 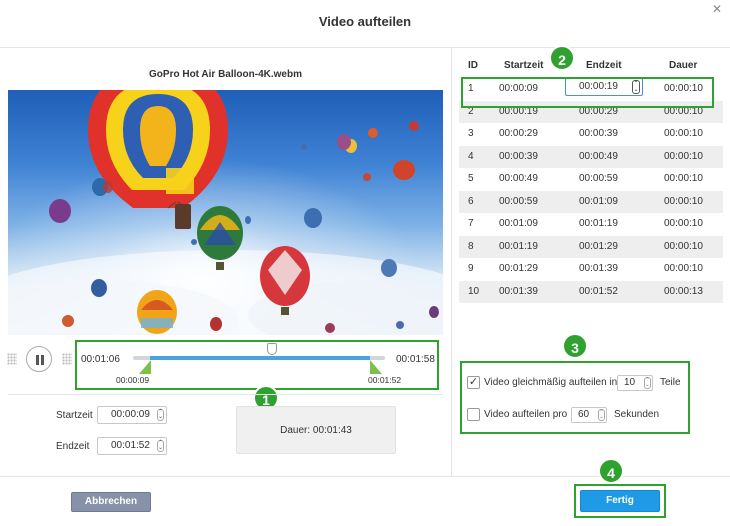 What do you see at coordinates (471, 156) in the screenshot?
I see `cell-id: 4` at bounding box center [471, 156].